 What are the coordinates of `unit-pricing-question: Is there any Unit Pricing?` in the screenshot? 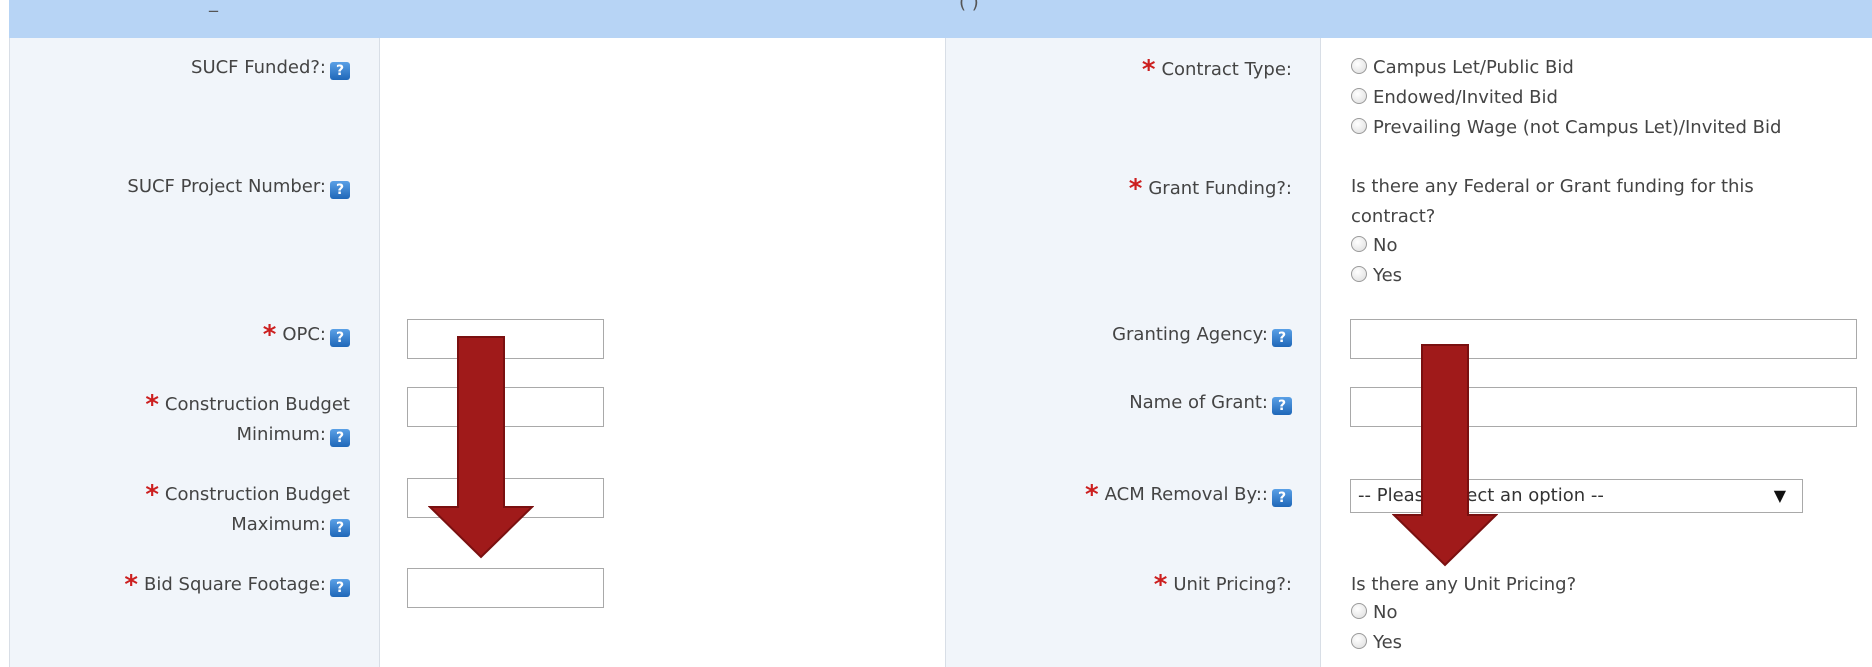 It's located at (1464, 584).